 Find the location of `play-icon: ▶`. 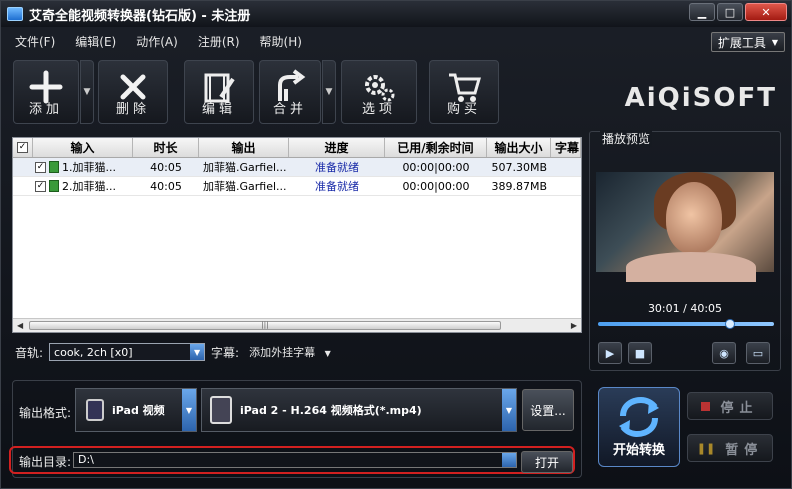

play-icon: ▶ is located at coordinates (610, 353).